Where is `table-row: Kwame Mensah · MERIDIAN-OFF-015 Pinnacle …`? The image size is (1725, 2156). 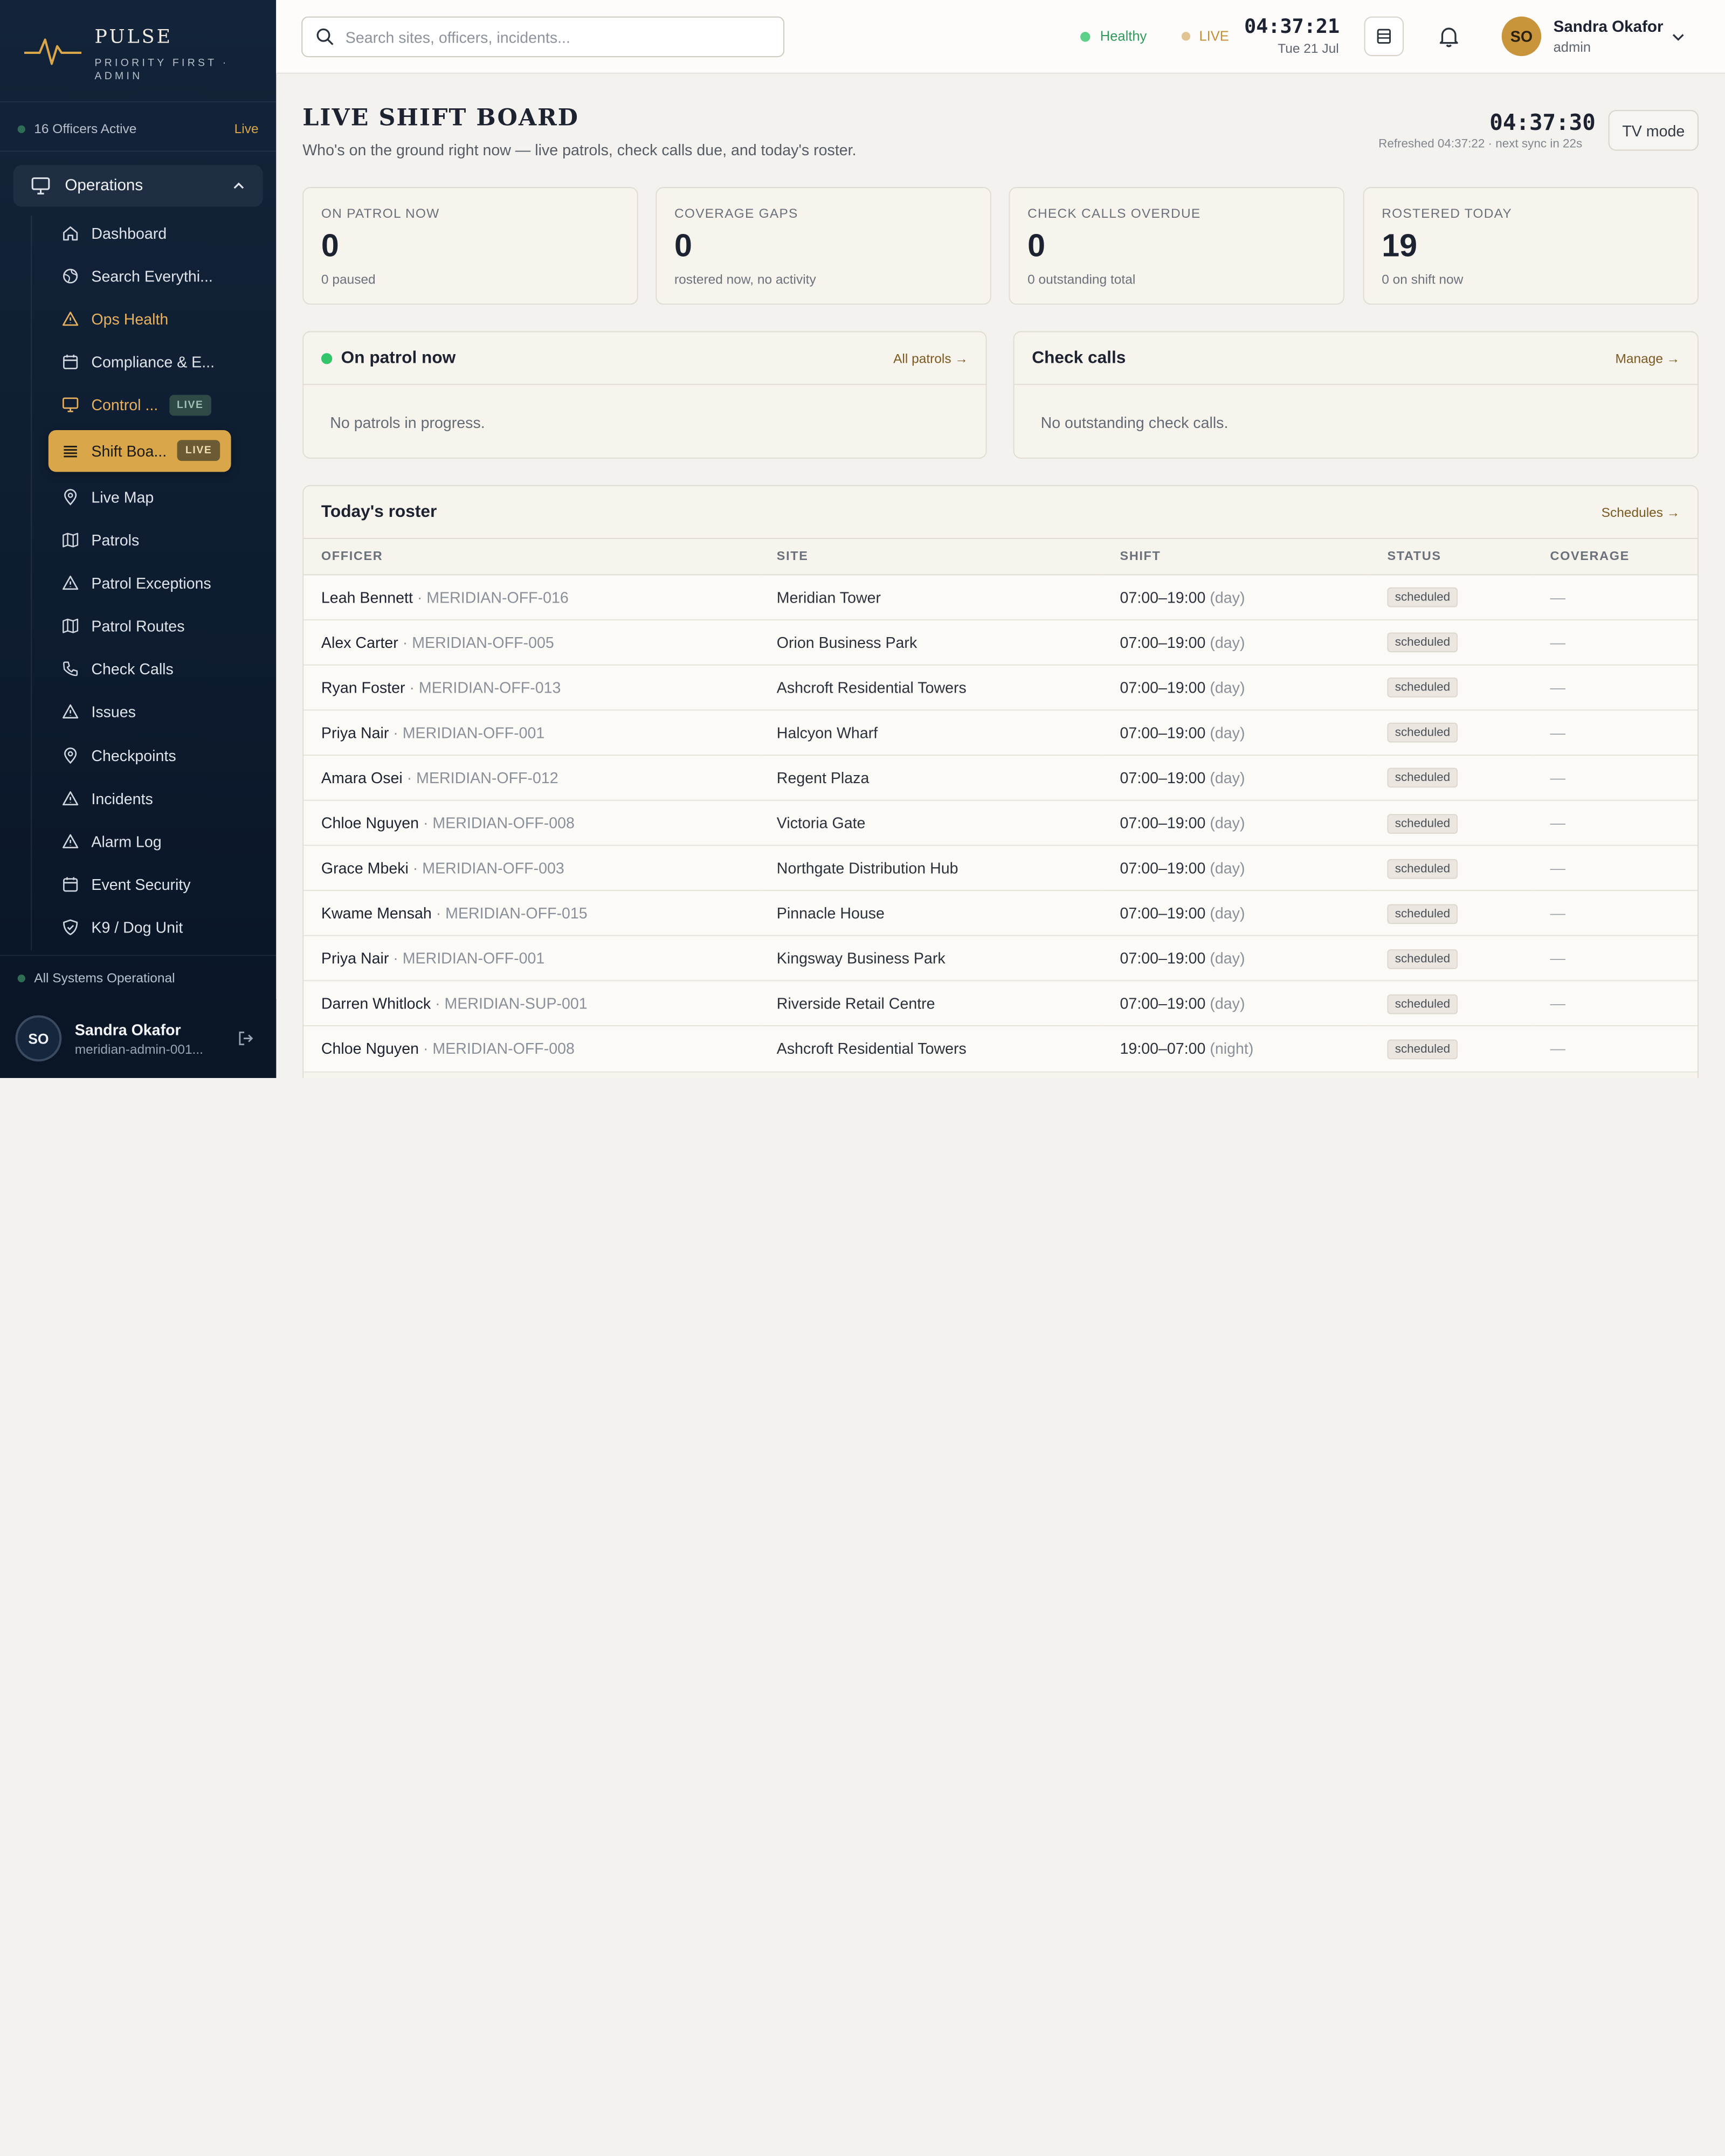
table-row: Kwame Mensah · MERIDIAN-OFF-015 Pinnacle … is located at coordinates (1000, 913).